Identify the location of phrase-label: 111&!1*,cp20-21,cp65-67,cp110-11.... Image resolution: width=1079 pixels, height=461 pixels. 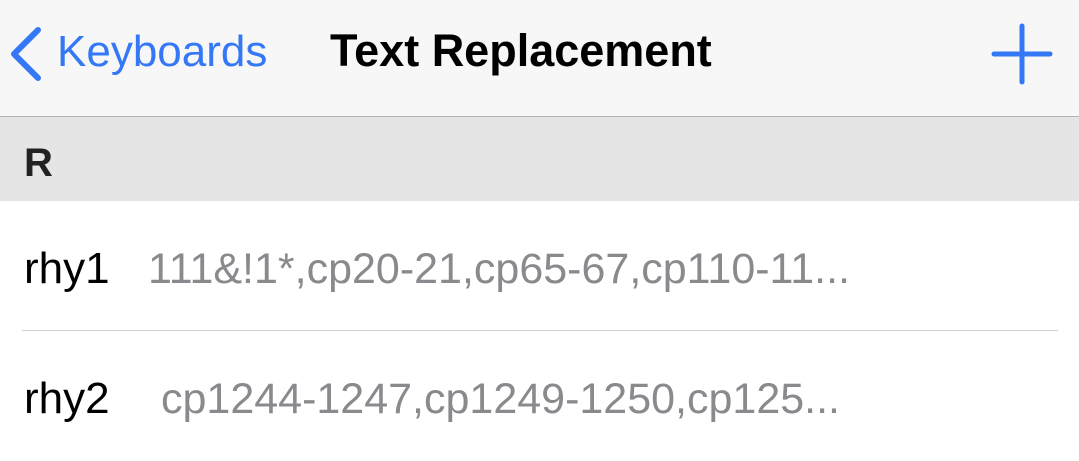
(499, 269).